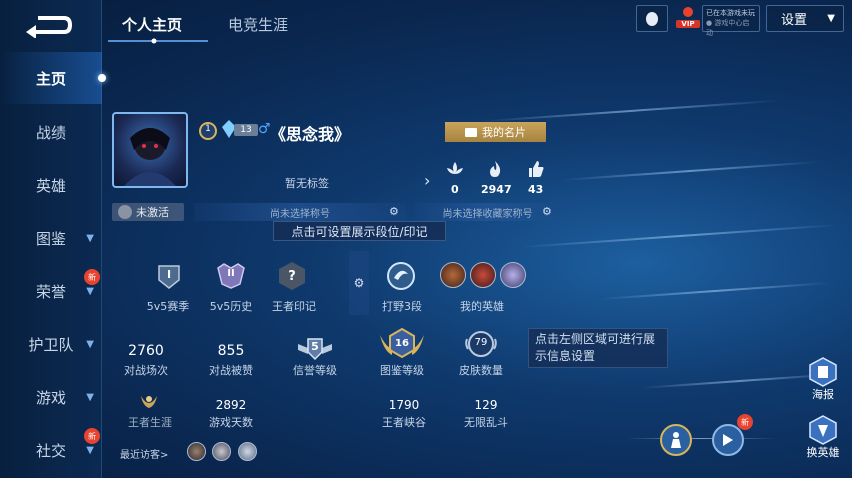 This screenshot has height=478, width=852. I want to click on sidebar-item-records: 战绩, so click(51, 132).